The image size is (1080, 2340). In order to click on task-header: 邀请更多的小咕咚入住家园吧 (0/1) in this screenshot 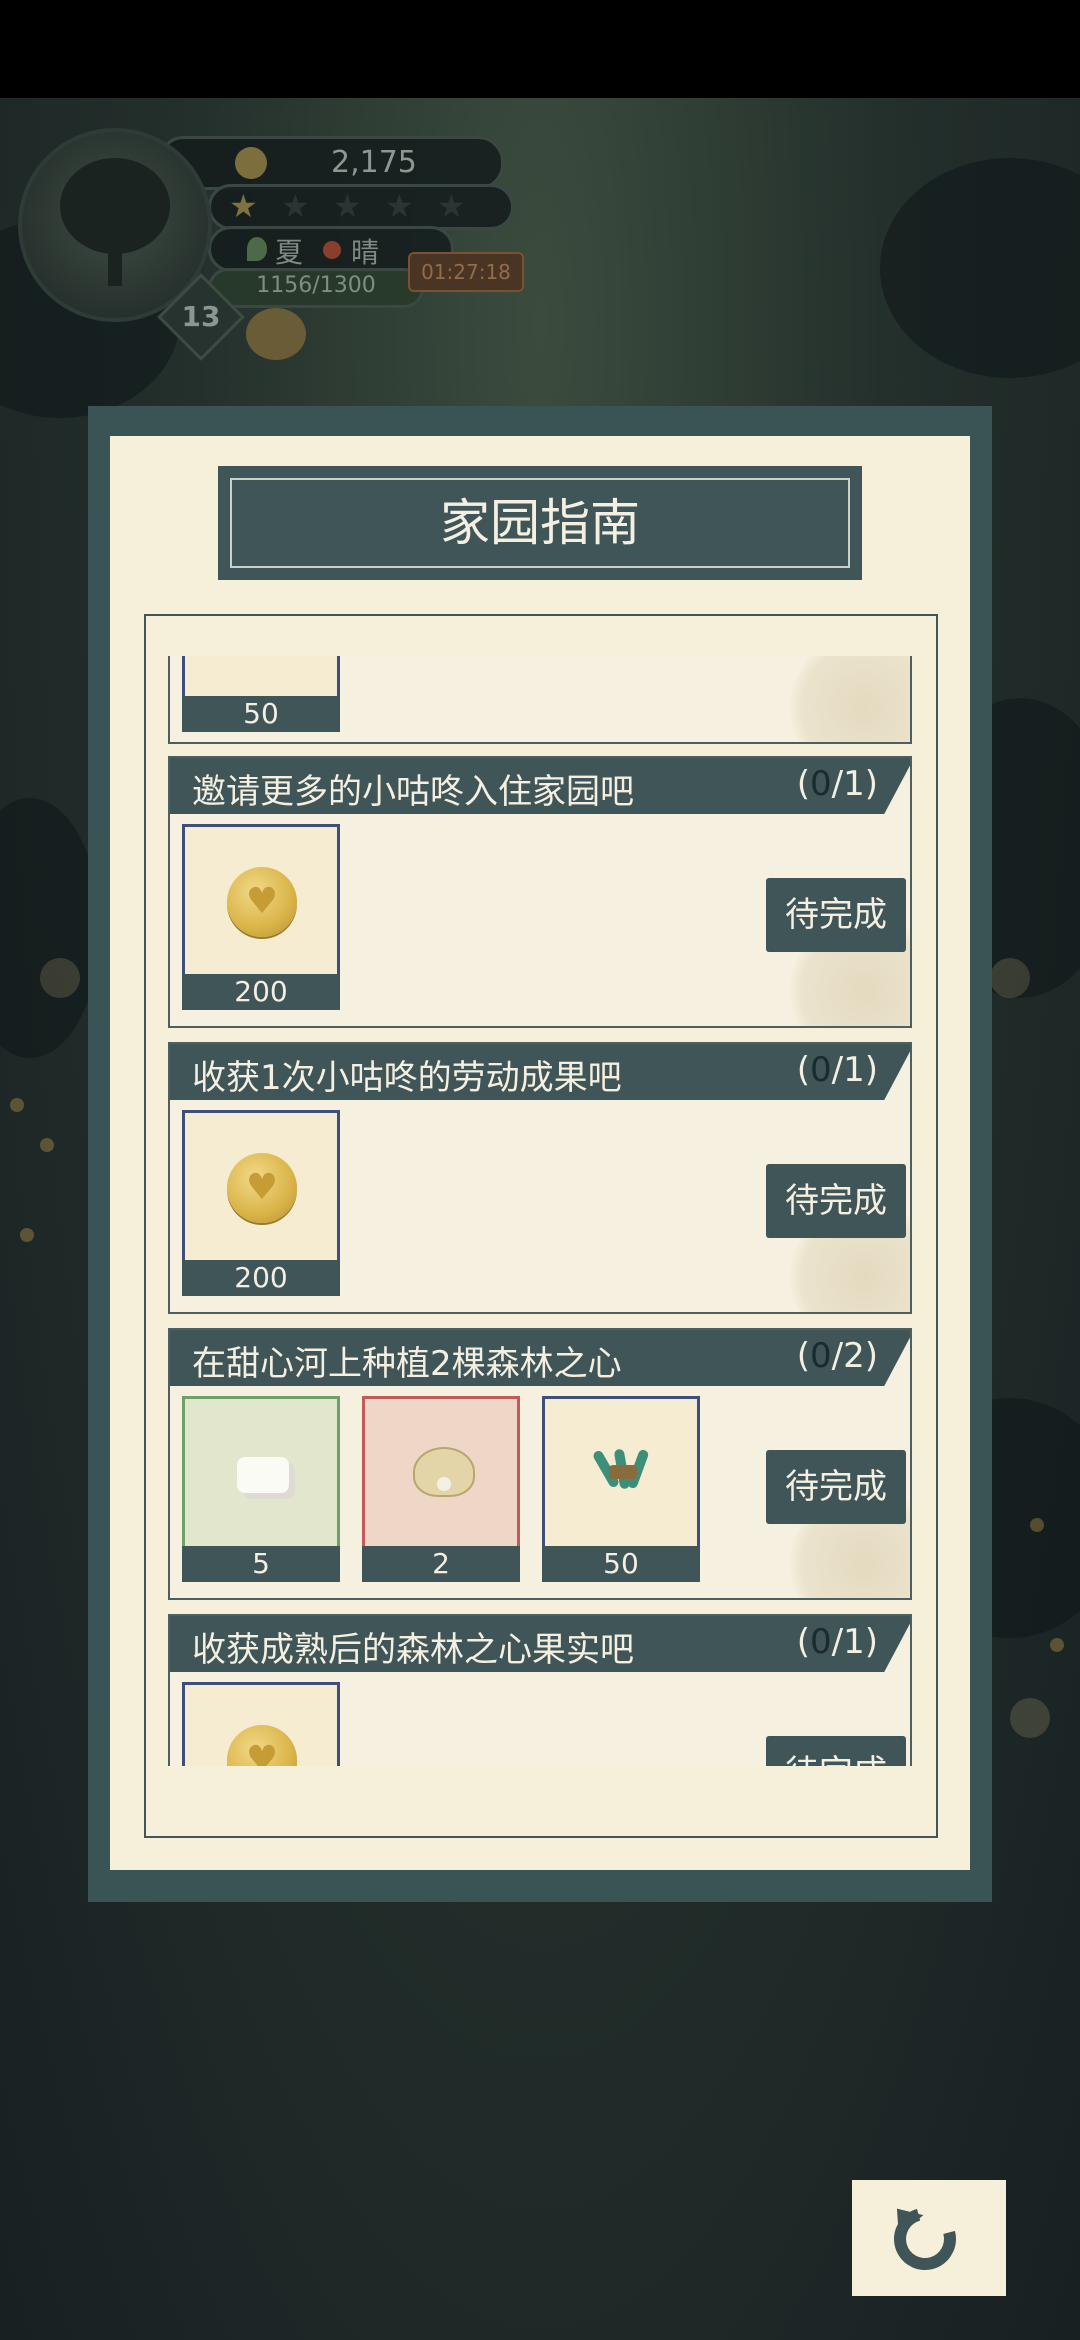, I will do `click(540, 786)`.